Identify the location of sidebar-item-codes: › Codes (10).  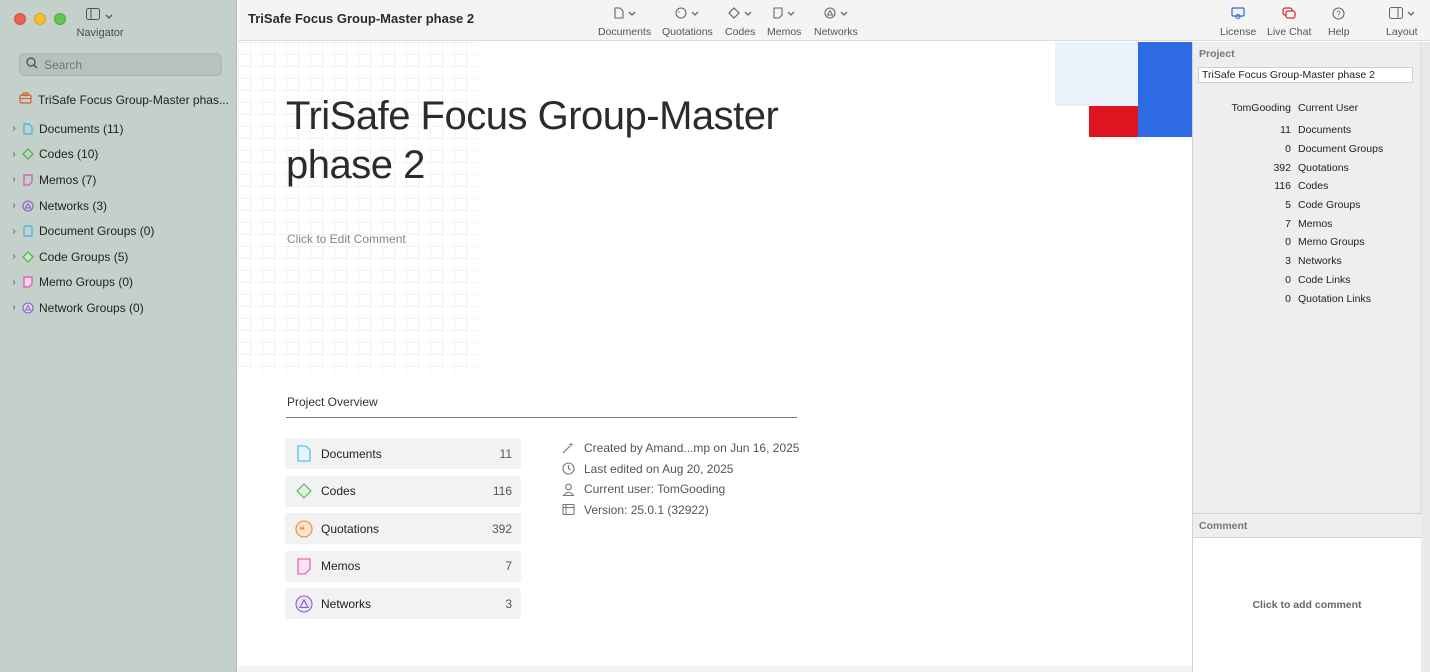
(81, 155).